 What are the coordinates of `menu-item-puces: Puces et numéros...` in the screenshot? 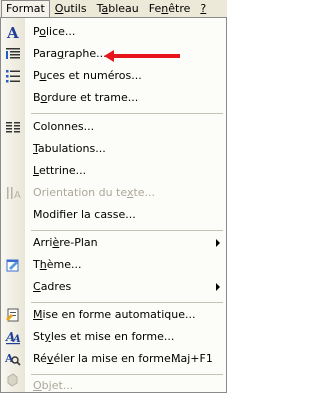 It's located at (113, 76).